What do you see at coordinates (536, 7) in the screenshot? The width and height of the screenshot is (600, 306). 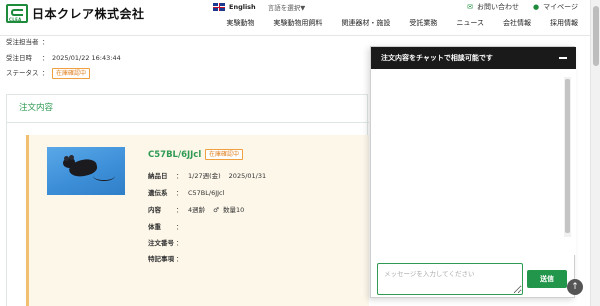 I see `user-icon: ●` at bounding box center [536, 7].